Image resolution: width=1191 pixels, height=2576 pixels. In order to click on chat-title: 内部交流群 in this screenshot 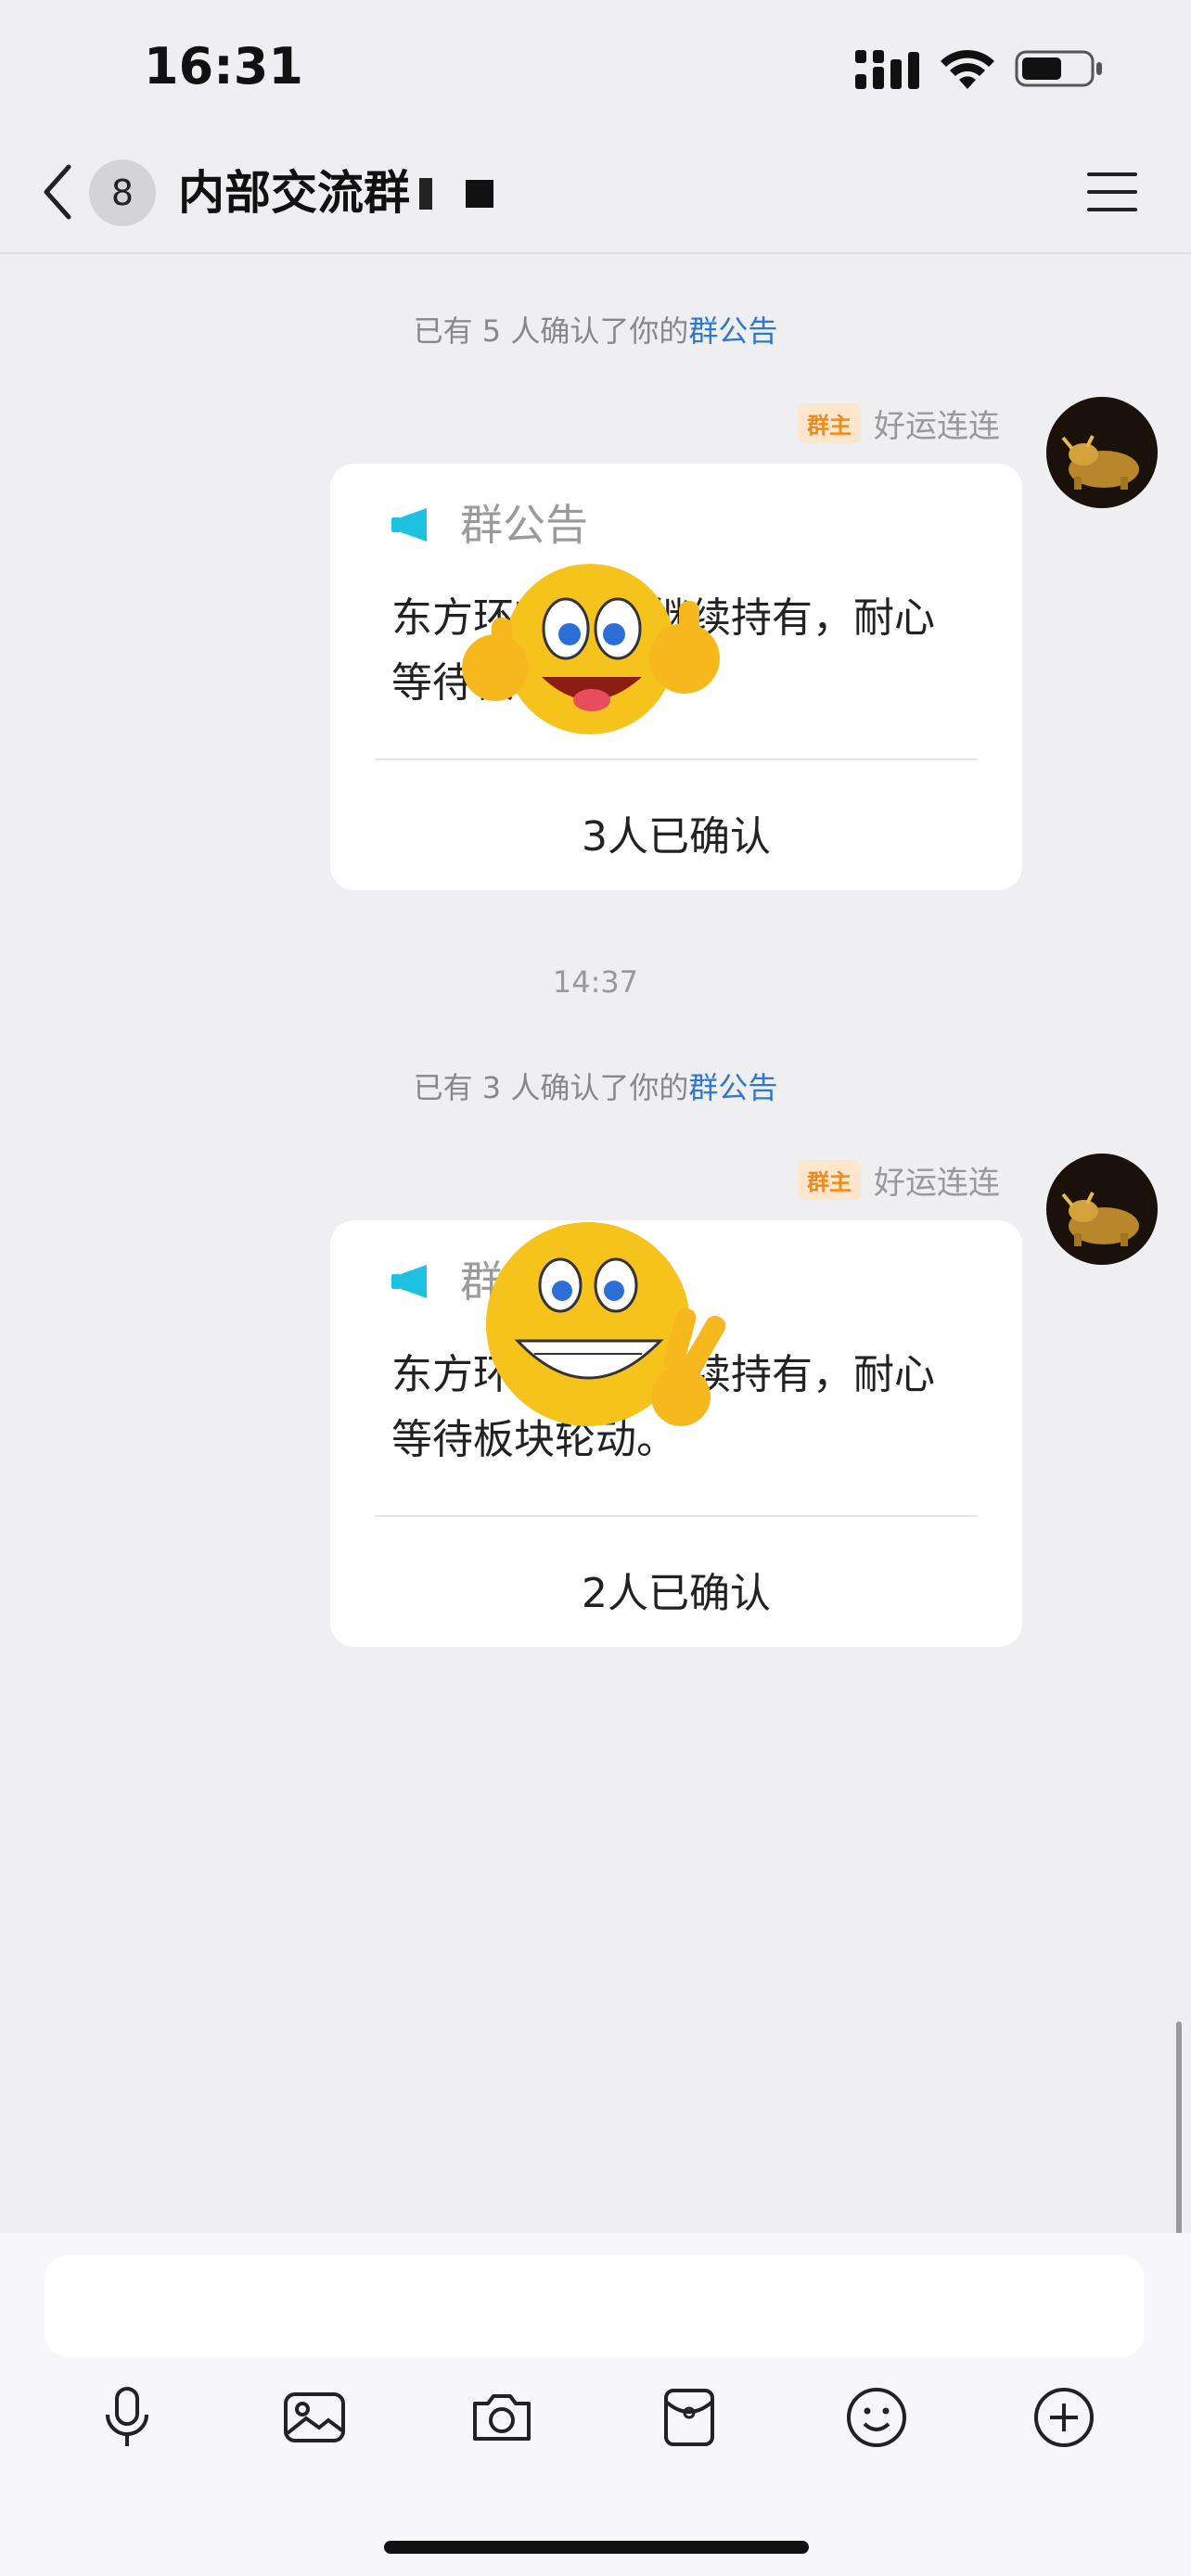, I will do `click(294, 192)`.